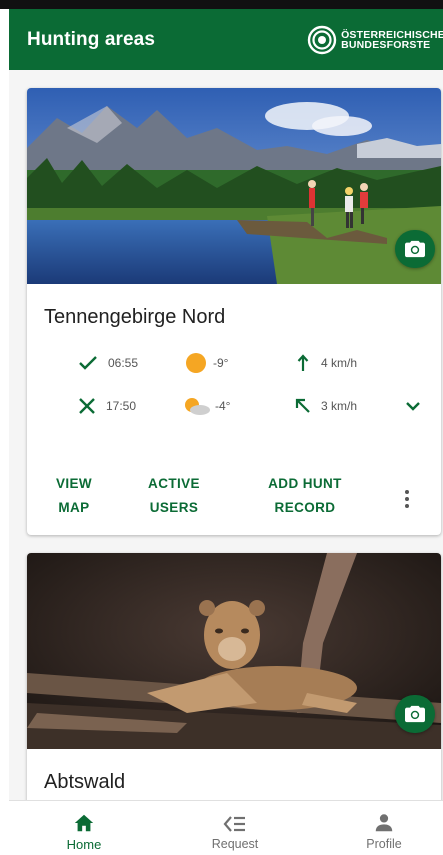 The width and height of the screenshot is (443, 855). Describe the element at coordinates (174, 483) in the screenshot. I see `active-users-label-1: ACTIVE` at that location.